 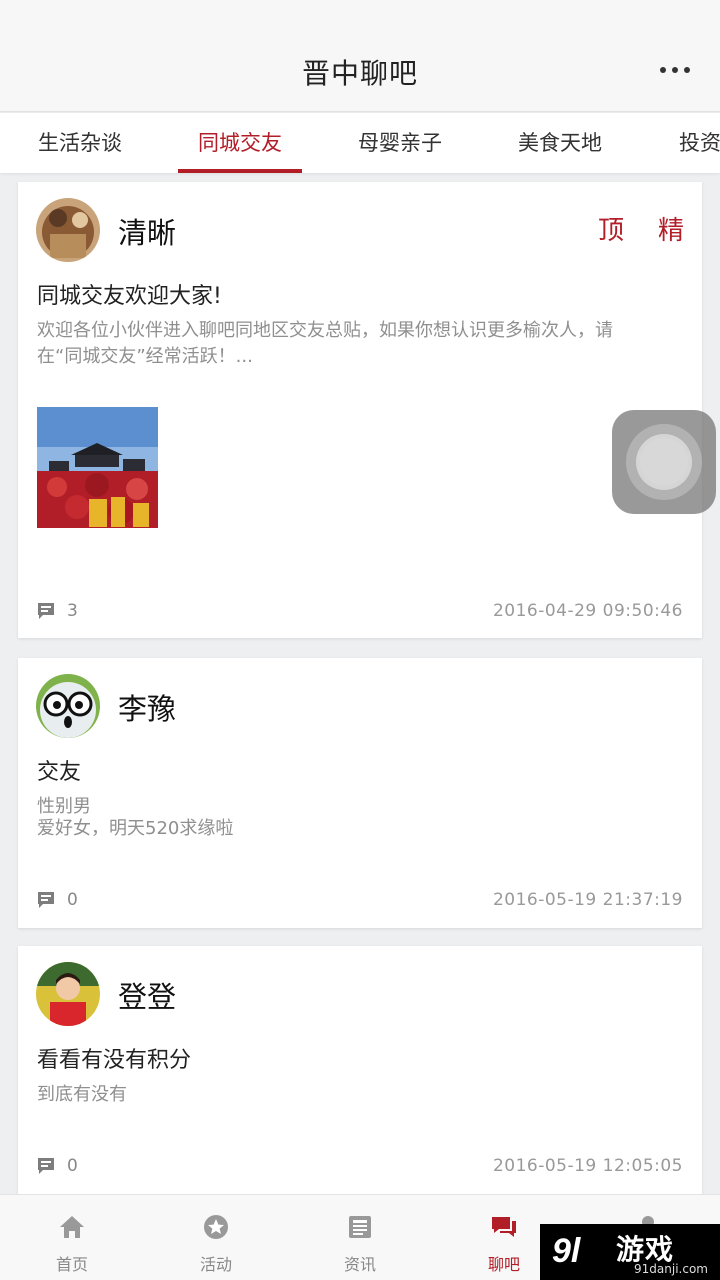 I want to click on comment-count: 3, so click(x=72, y=611).